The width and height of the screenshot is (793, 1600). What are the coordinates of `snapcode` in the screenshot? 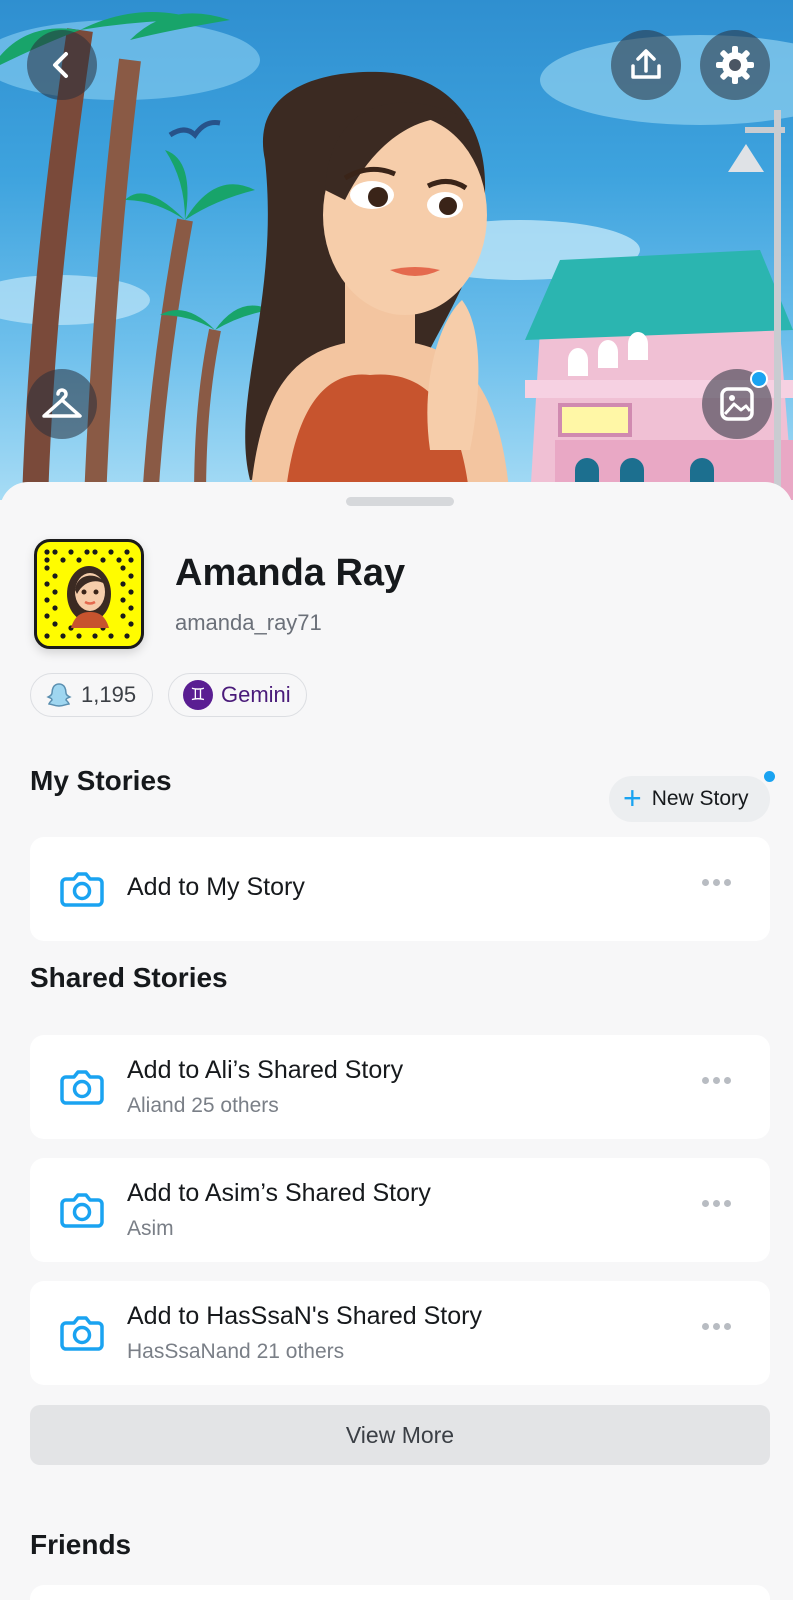 It's located at (89, 594).